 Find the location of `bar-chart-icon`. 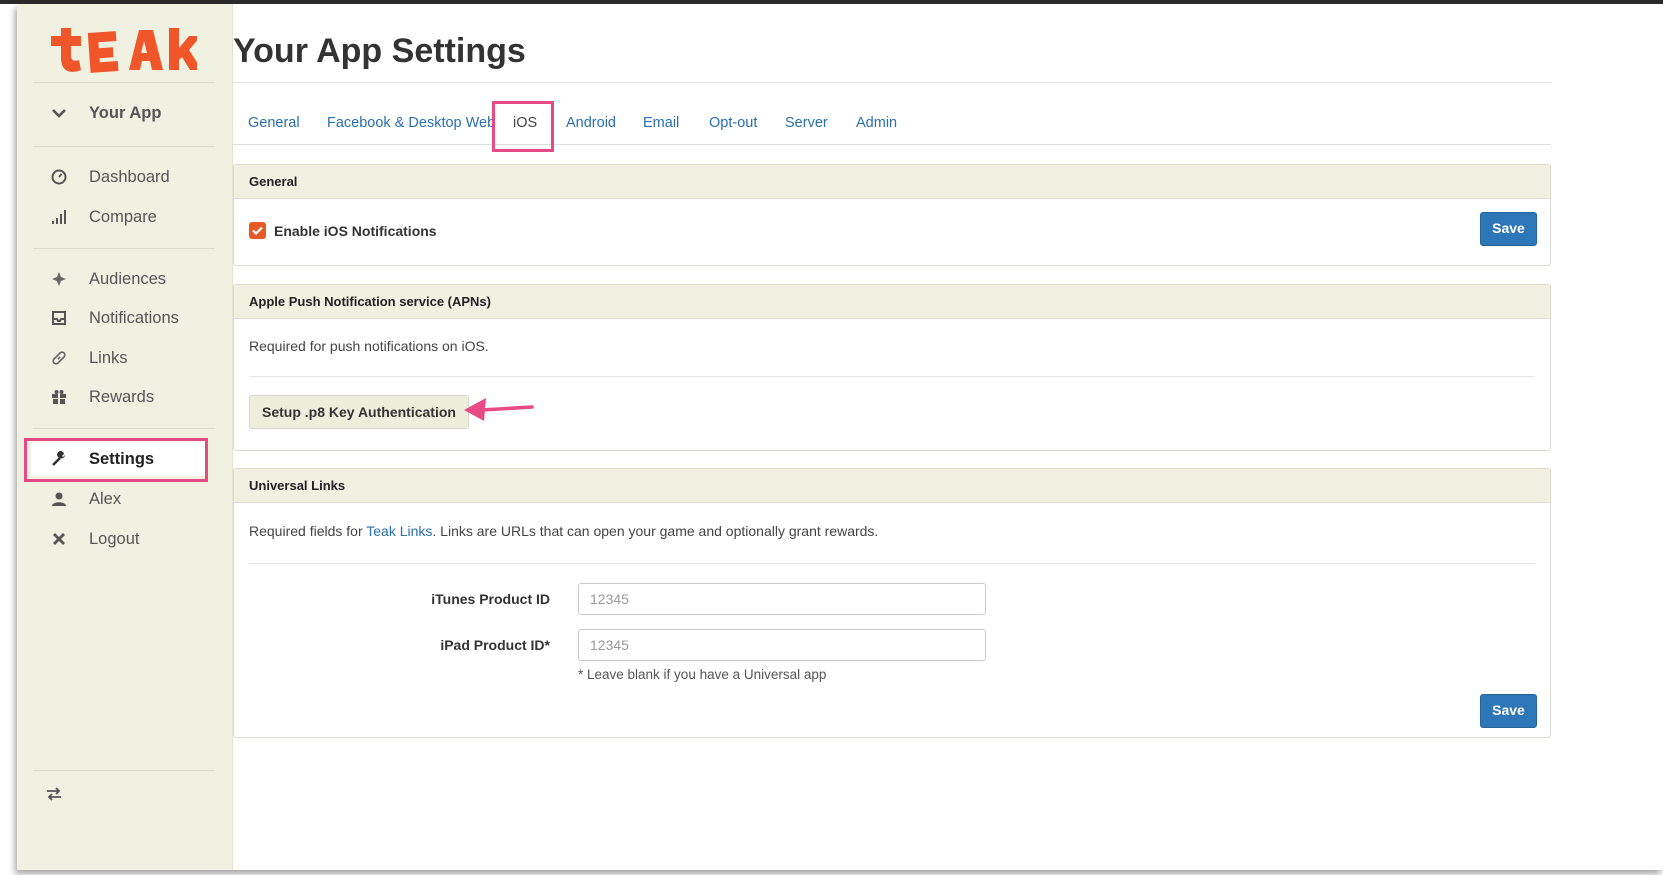

bar-chart-icon is located at coordinates (59, 217).